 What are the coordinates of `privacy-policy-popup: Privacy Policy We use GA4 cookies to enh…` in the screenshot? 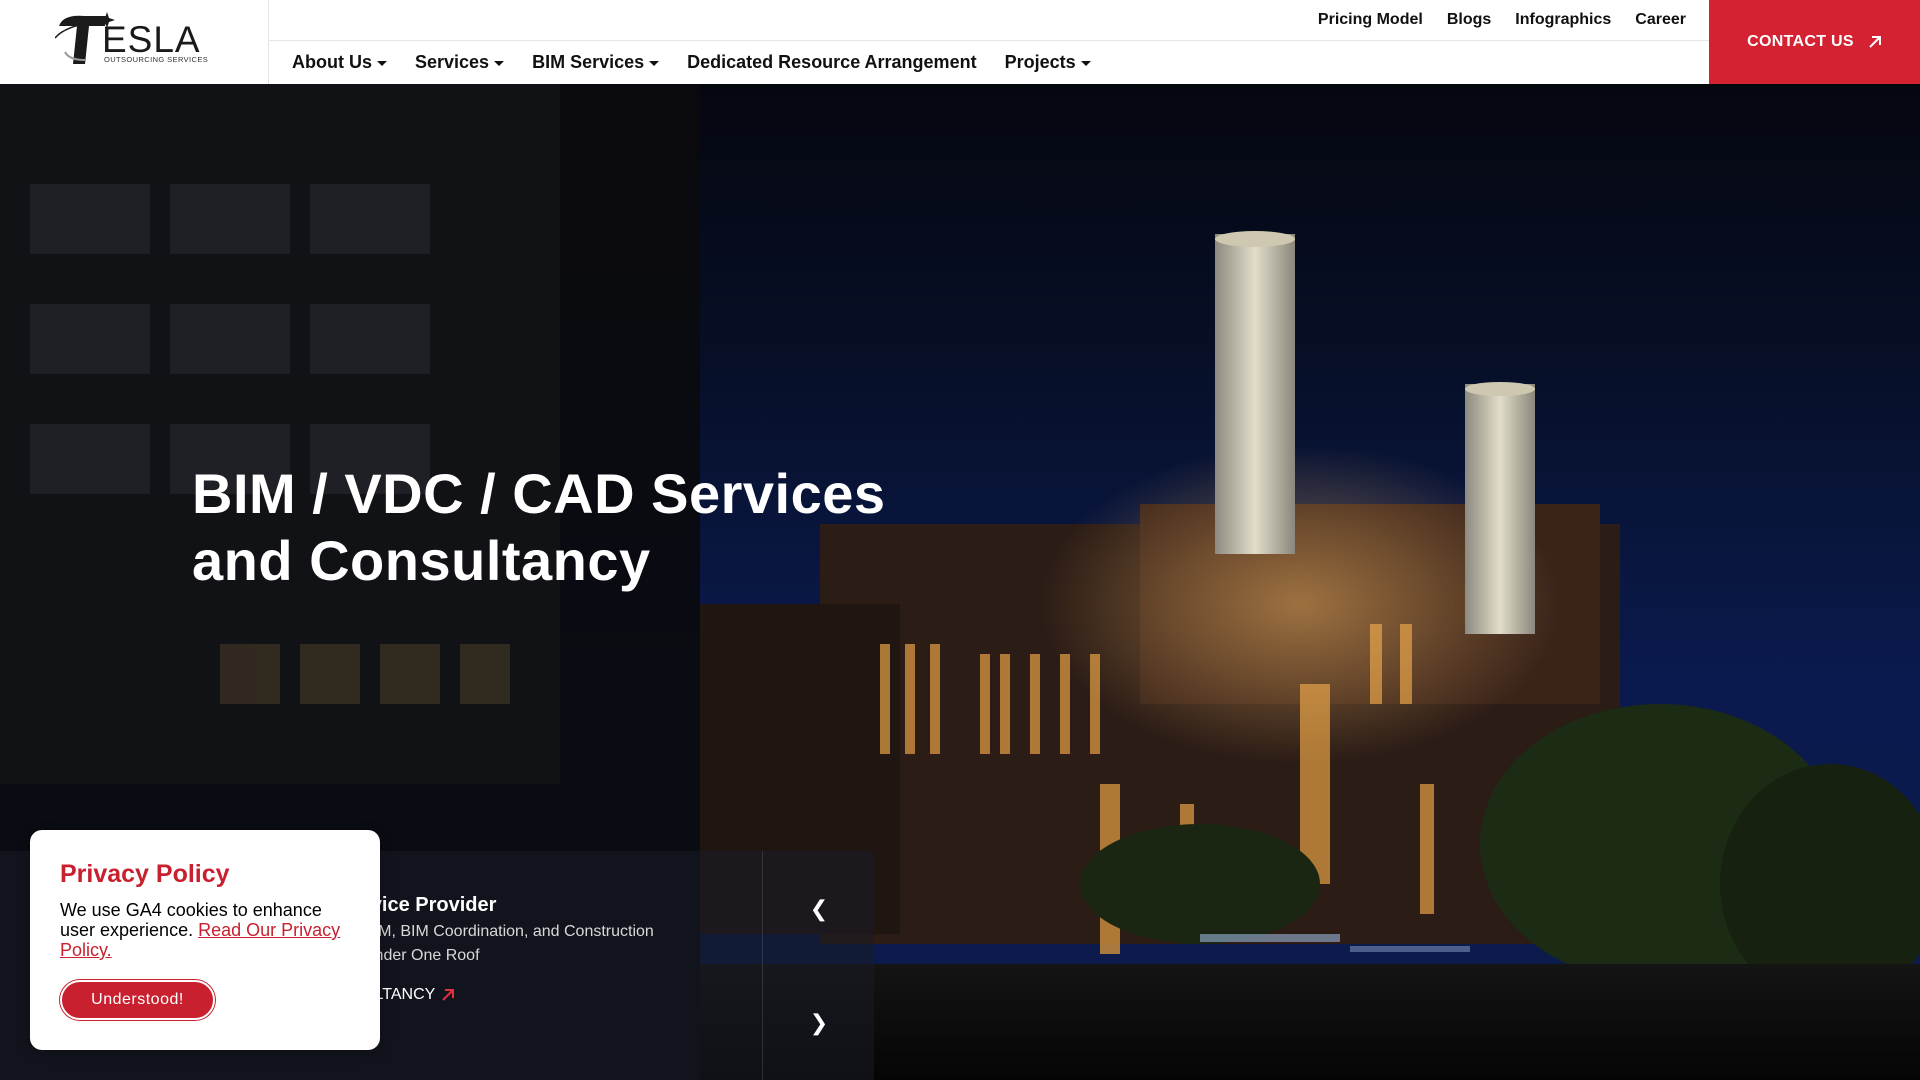 It's located at (205, 940).